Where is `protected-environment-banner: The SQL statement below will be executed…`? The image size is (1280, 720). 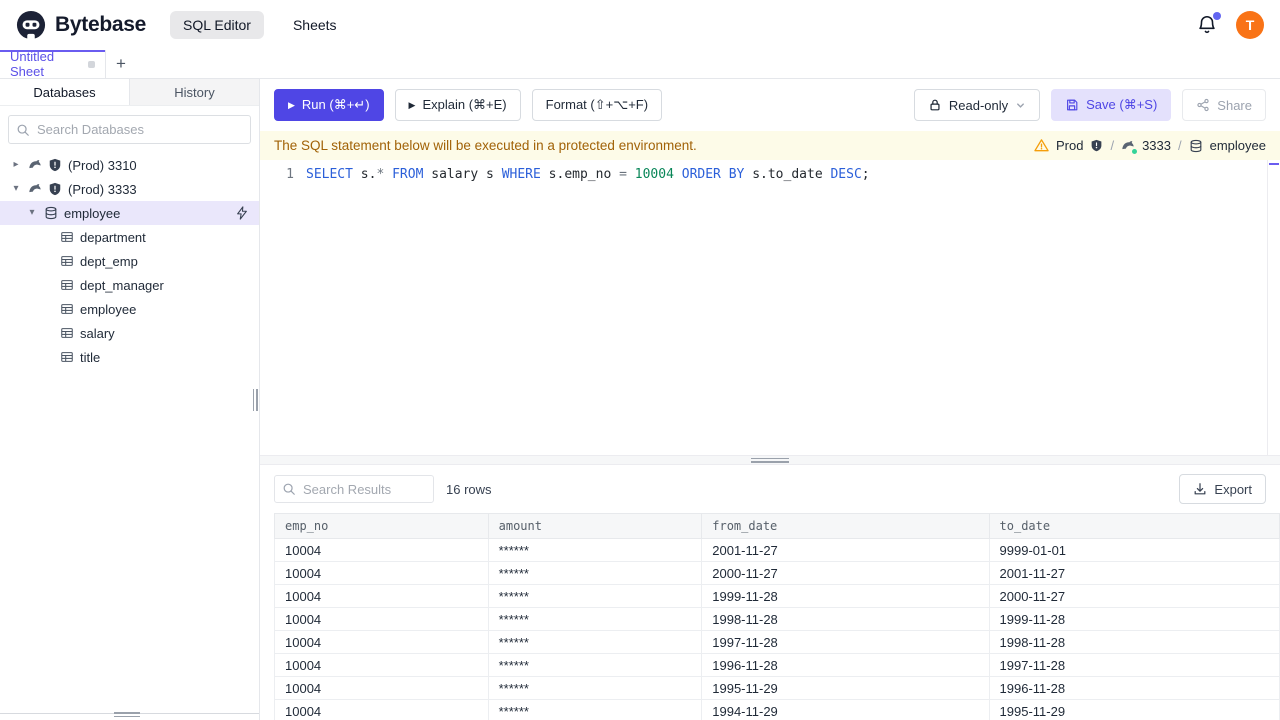 protected-environment-banner: The SQL statement below will be executed… is located at coordinates (770, 145).